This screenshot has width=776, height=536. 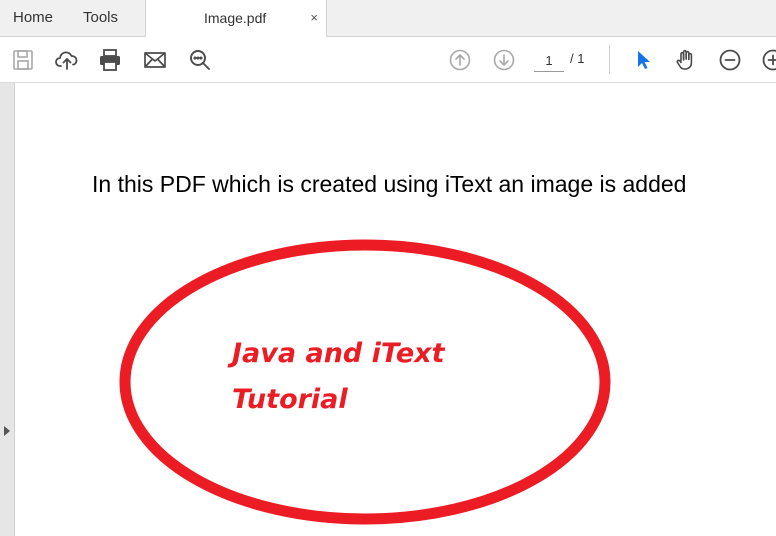 I want to click on next-page-icon, so click(x=504, y=60).